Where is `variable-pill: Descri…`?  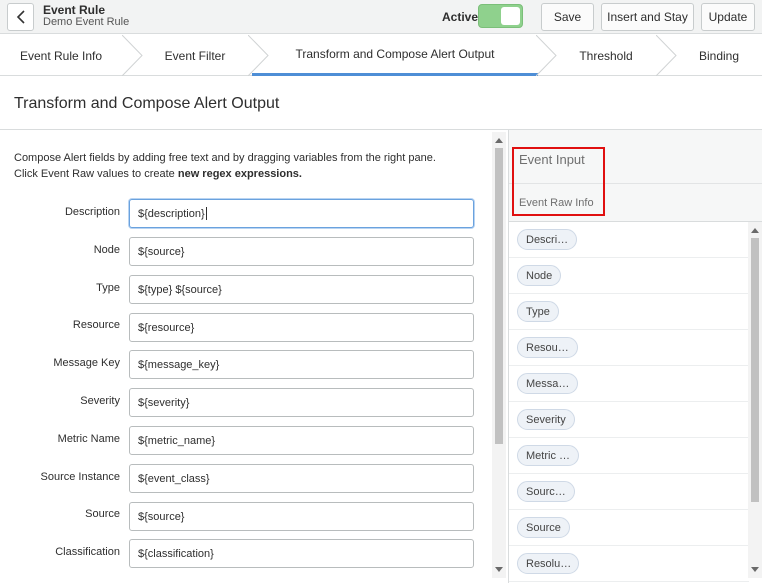
variable-pill: Descri… is located at coordinates (547, 239).